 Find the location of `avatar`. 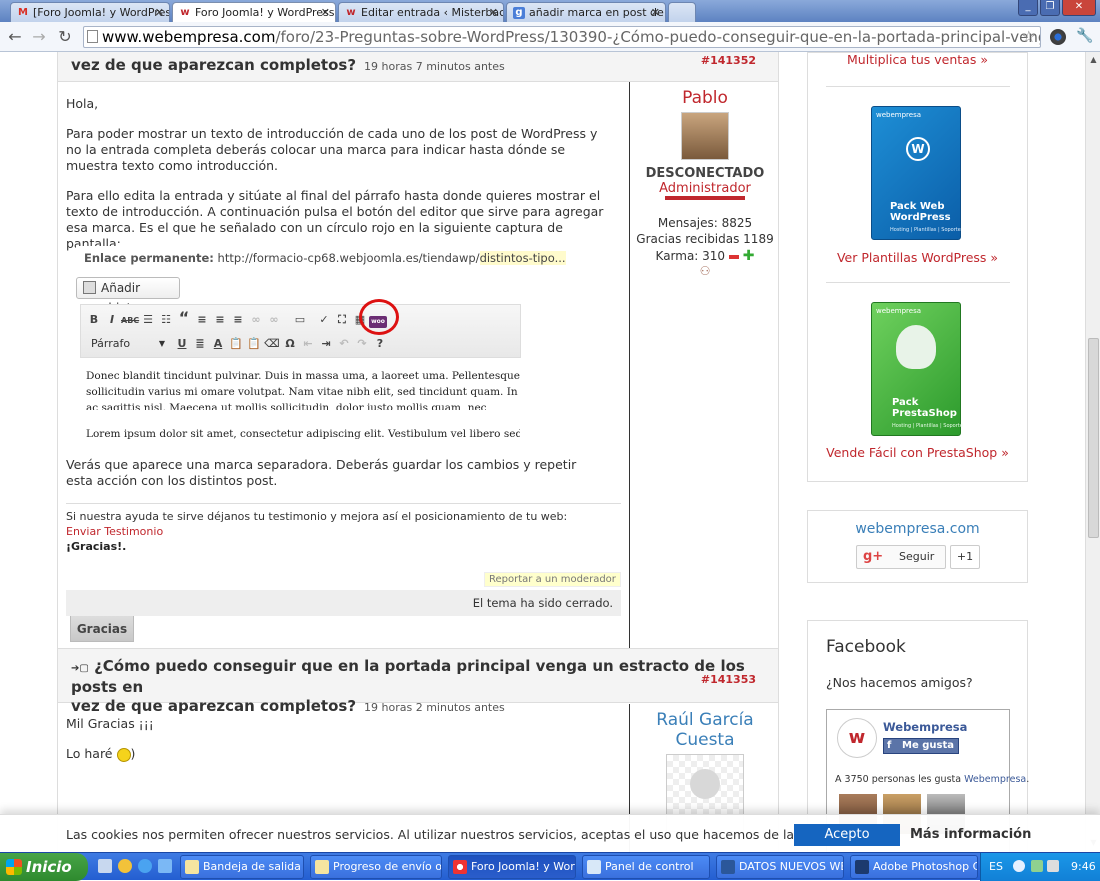

avatar is located at coordinates (705, 136).